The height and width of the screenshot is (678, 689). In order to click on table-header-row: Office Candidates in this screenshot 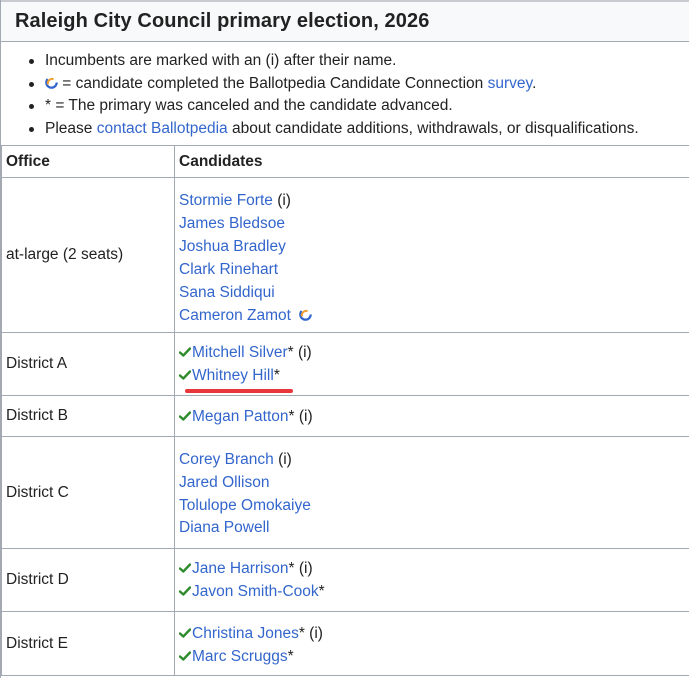, I will do `click(345, 161)`.